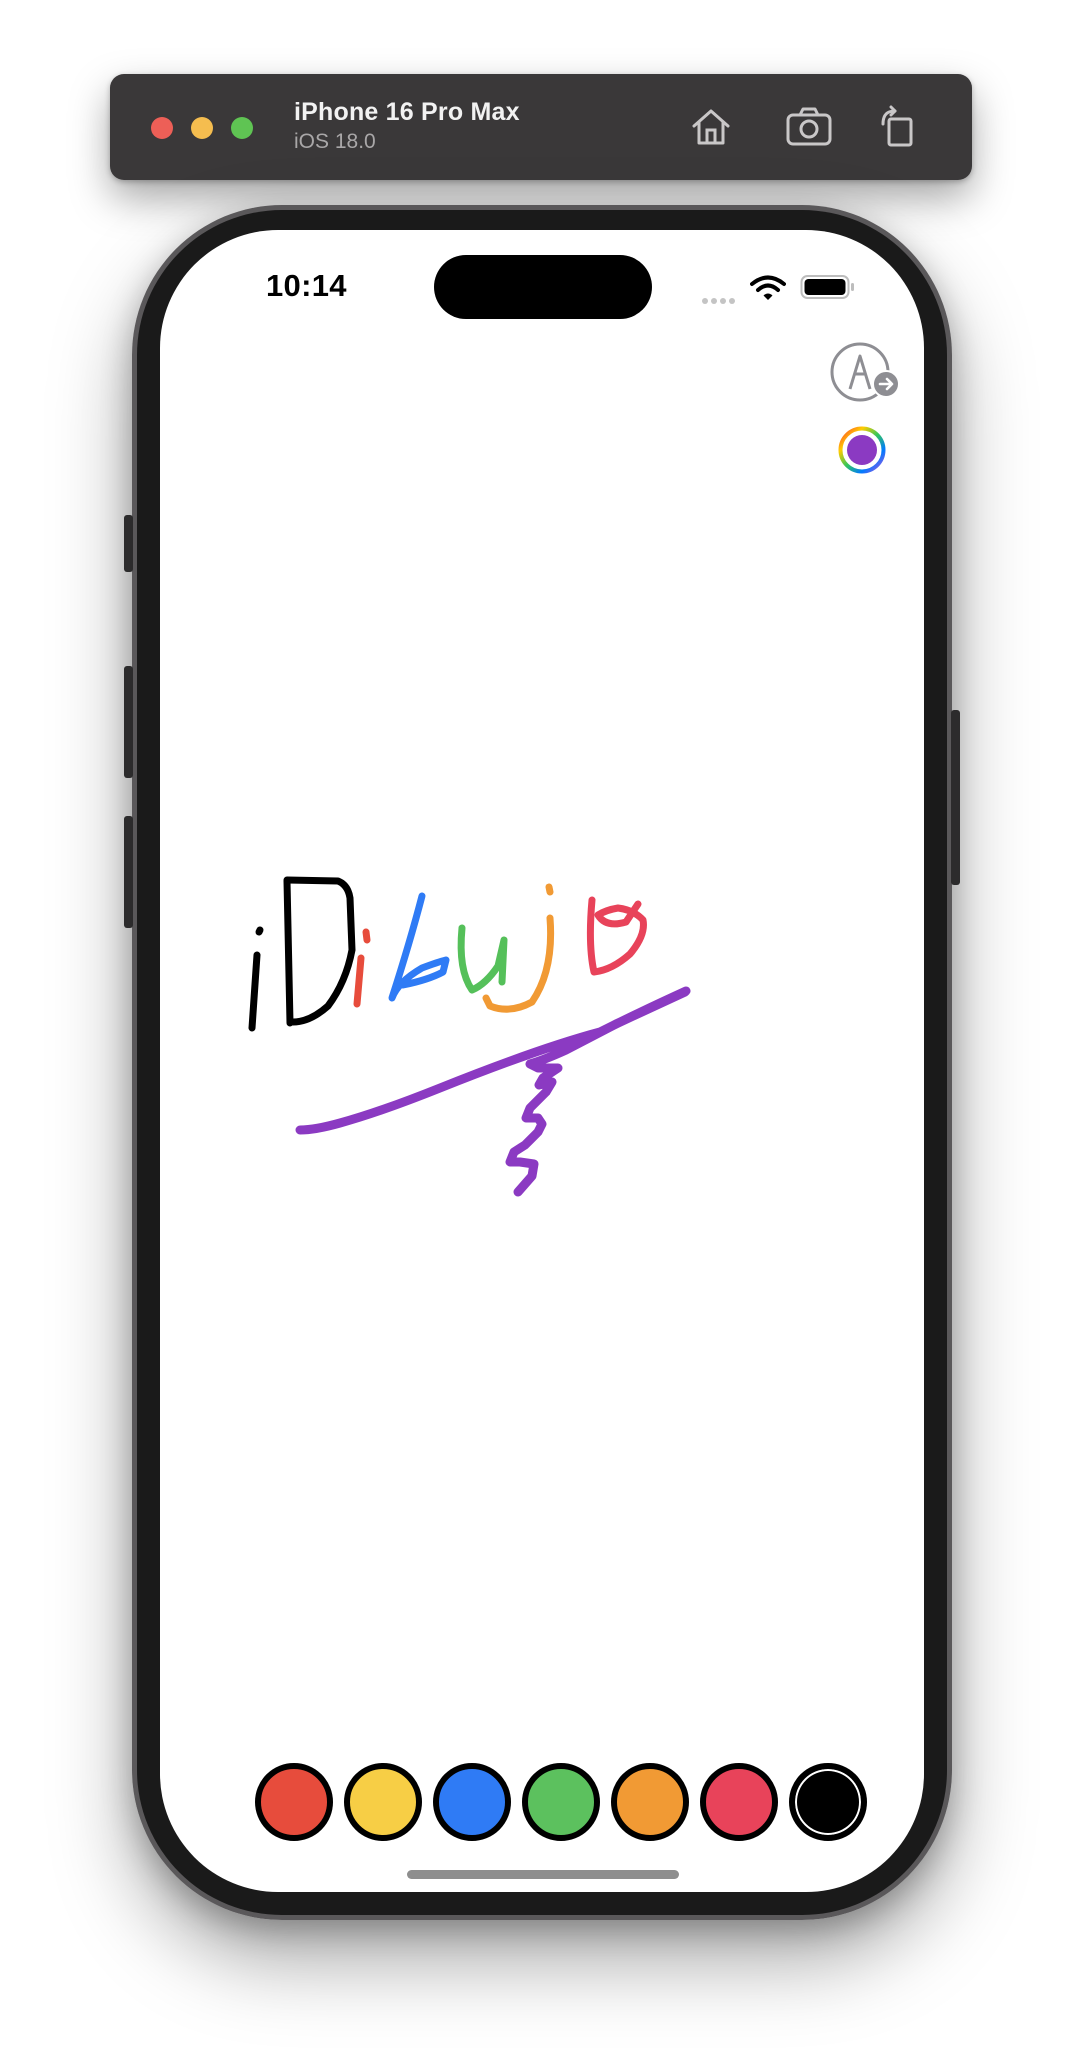  I want to click on stroke-letter-u, so click(482, 959).